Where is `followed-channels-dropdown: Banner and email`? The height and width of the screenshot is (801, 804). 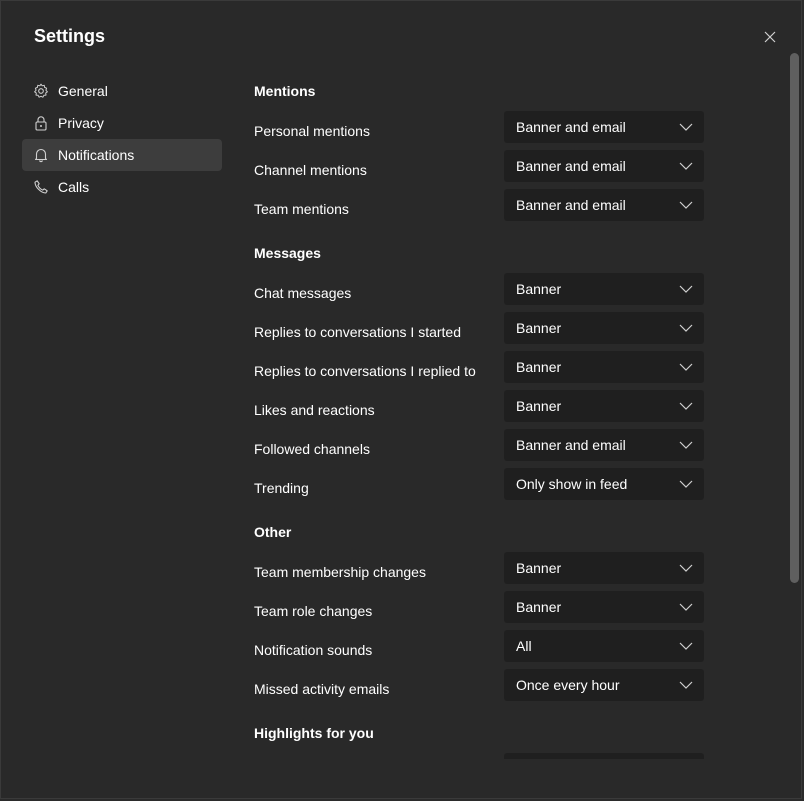 followed-channels-dropdown: Banner and email is located at coordinates (604, 445).